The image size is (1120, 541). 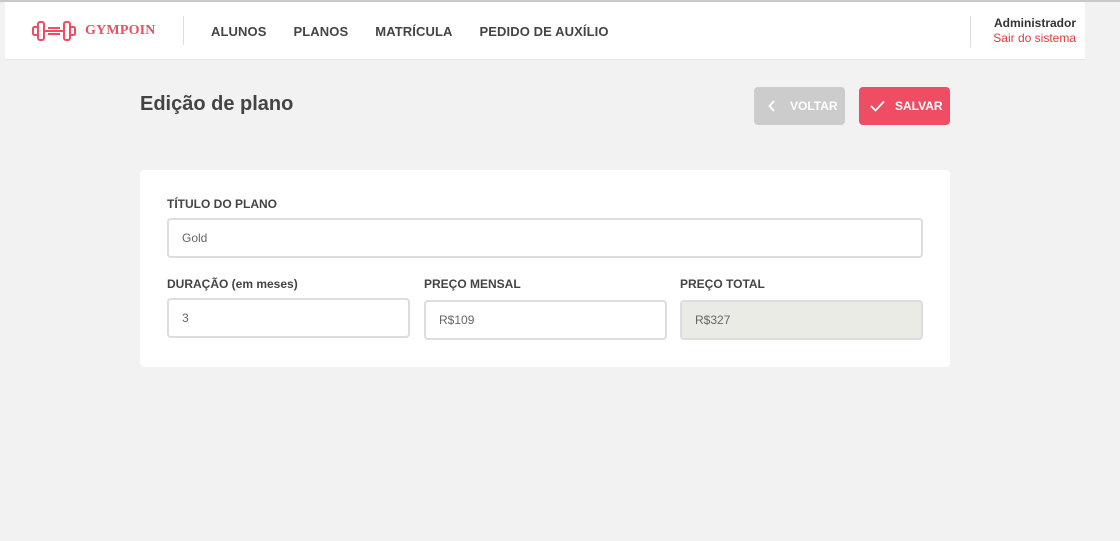 I want to click on logo: GYMPOIN, so click(x=94, y=31).